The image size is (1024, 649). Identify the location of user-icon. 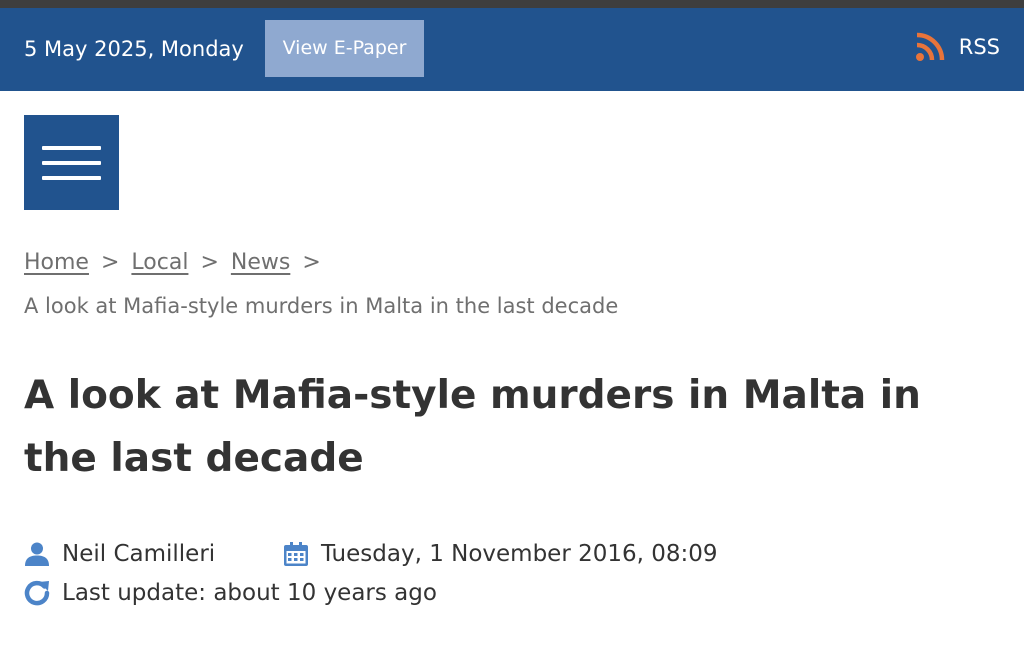
(37, 554).